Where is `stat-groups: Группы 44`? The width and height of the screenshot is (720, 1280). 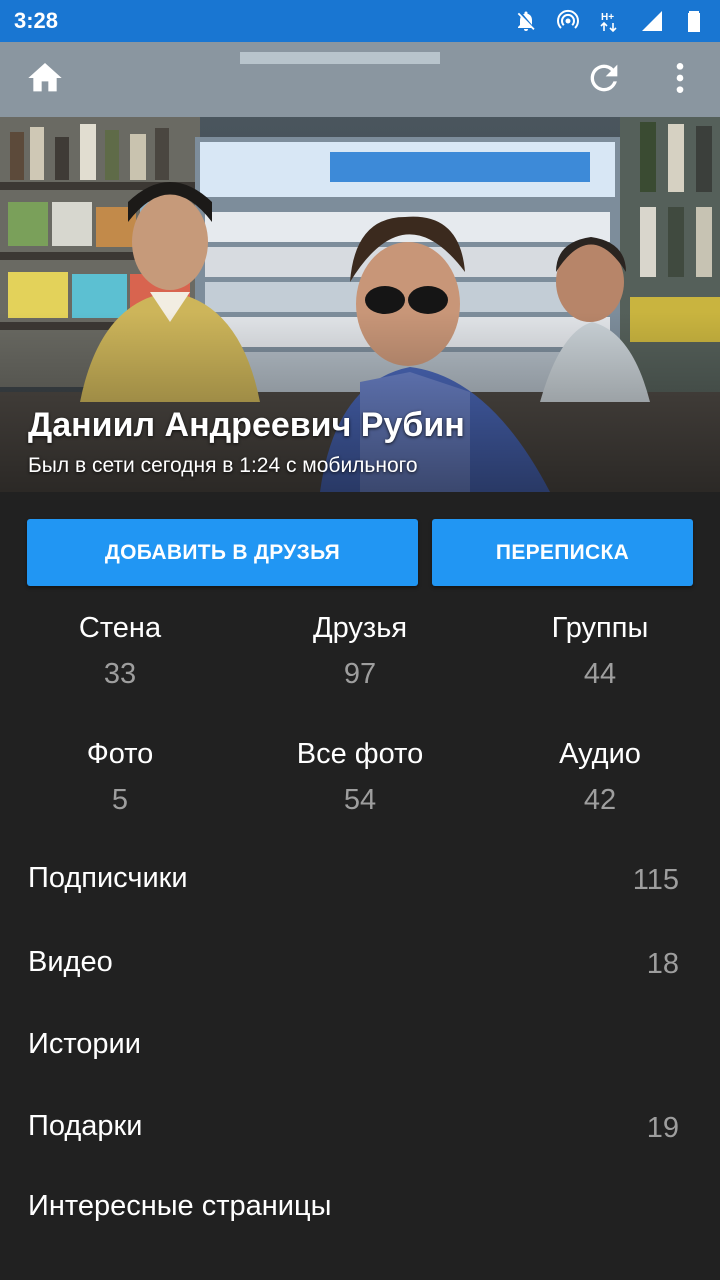
stat-groups: Группы 44 is located at coordinates (600, 651).